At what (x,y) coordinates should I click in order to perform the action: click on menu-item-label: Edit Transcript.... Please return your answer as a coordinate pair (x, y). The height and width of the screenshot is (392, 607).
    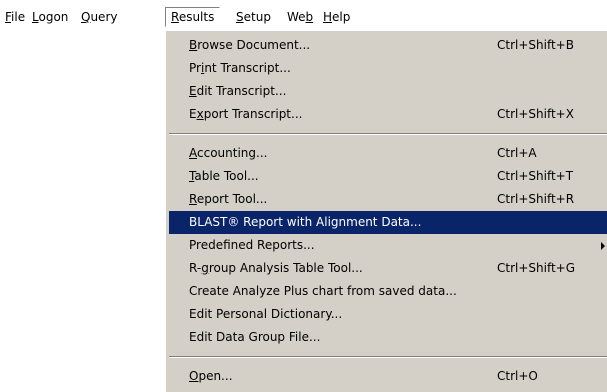
    Looking at the image, I should click on (237, 91).